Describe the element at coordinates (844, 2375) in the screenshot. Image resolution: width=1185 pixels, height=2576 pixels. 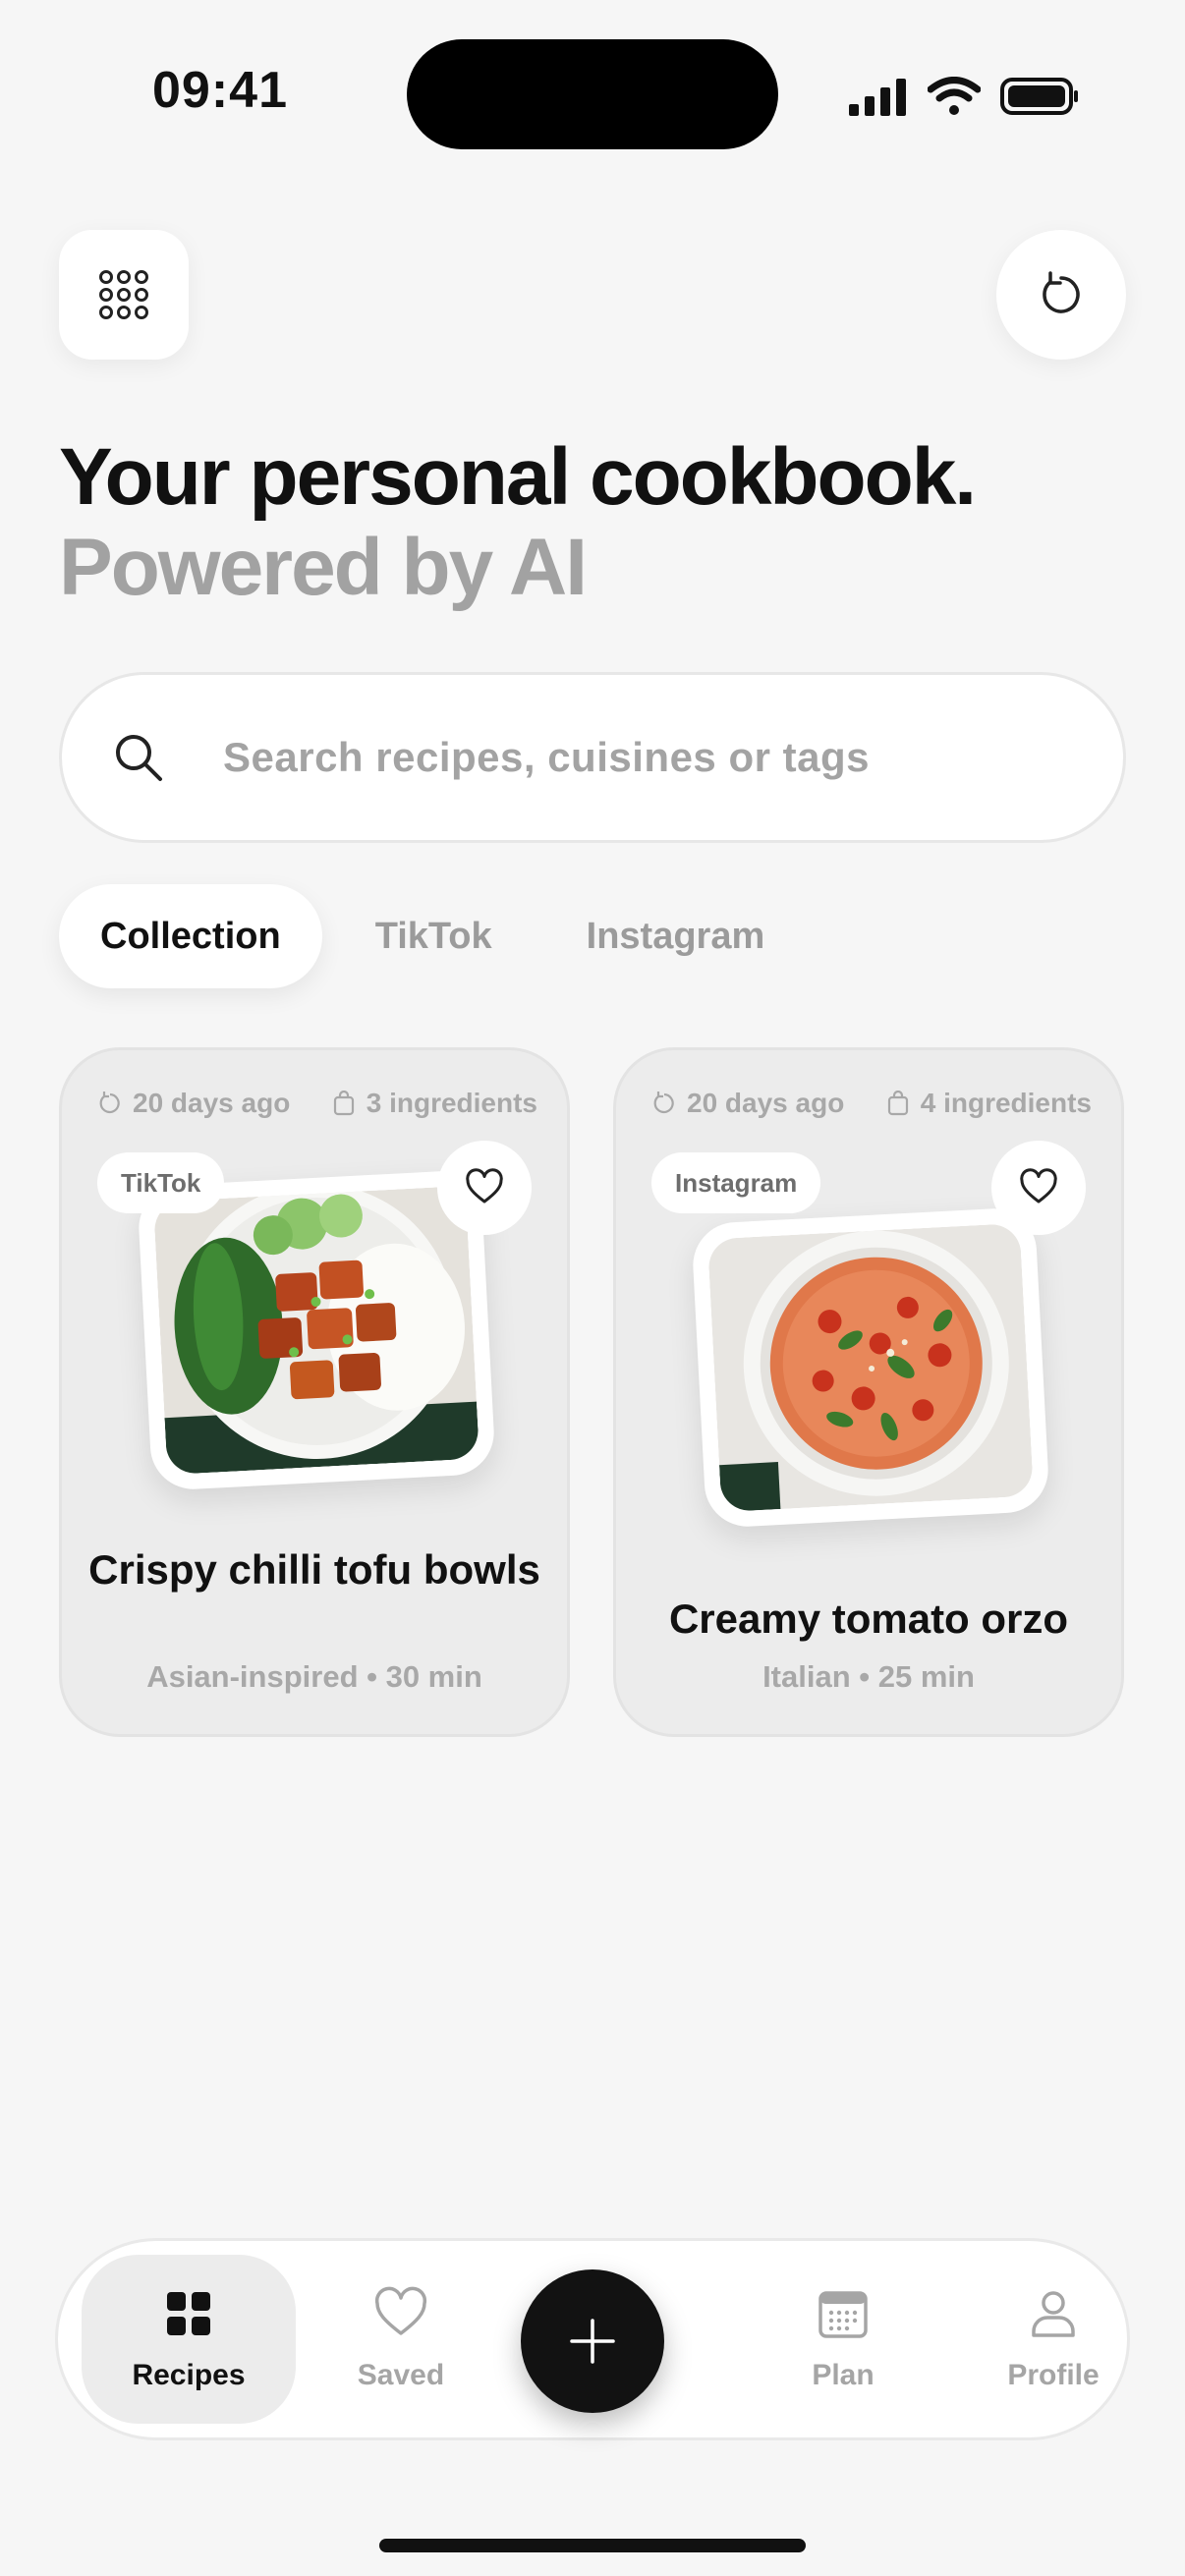
I see `nav-plan-label: Plan` at that location.